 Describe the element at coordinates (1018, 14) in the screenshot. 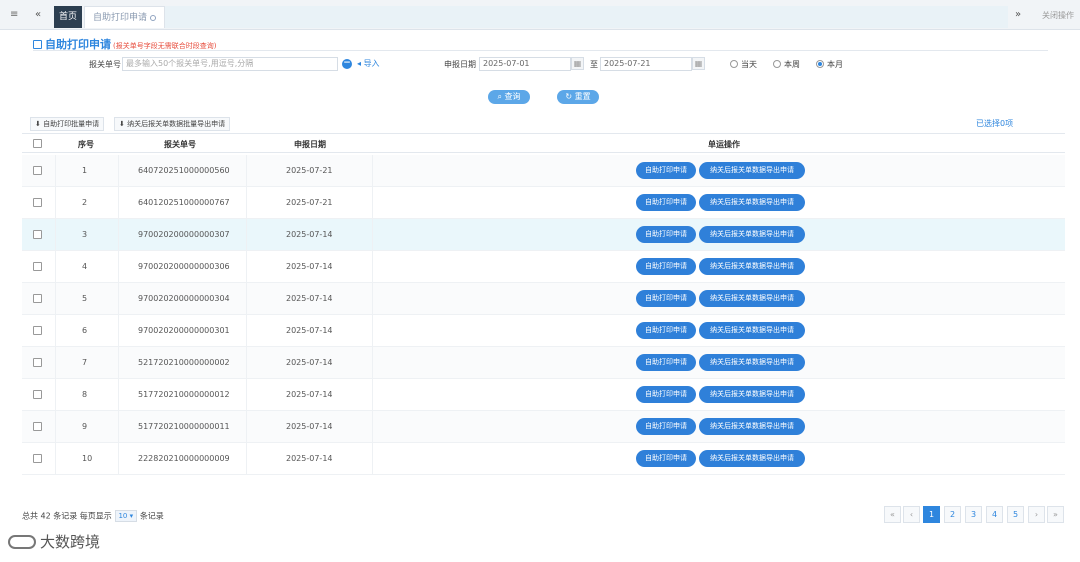

I see `scroll-right-icon: »` at that location.